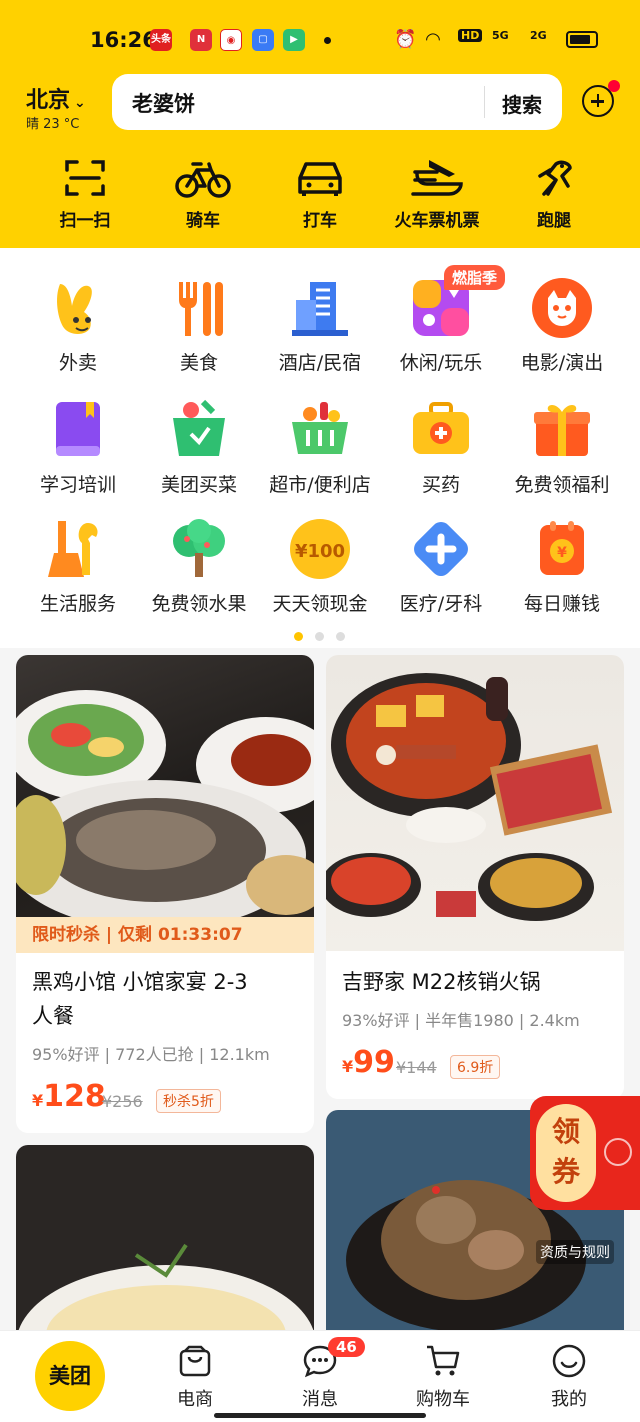  Describe the element at coordinates (195, 1377) in the screenshot. I see `nav-shop: 电商` at that location.